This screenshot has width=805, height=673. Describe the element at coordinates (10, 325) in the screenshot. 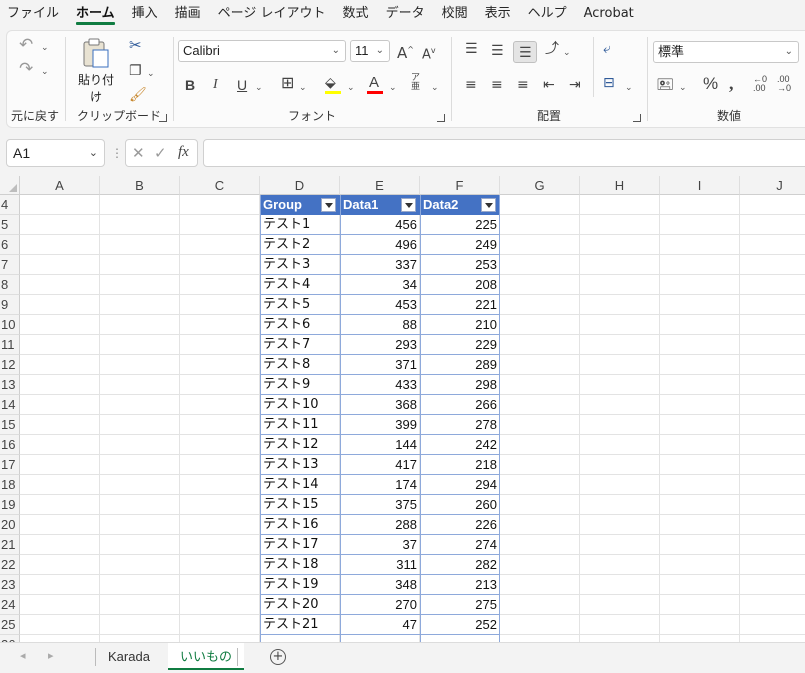

I see `row-header: 10` at that location.